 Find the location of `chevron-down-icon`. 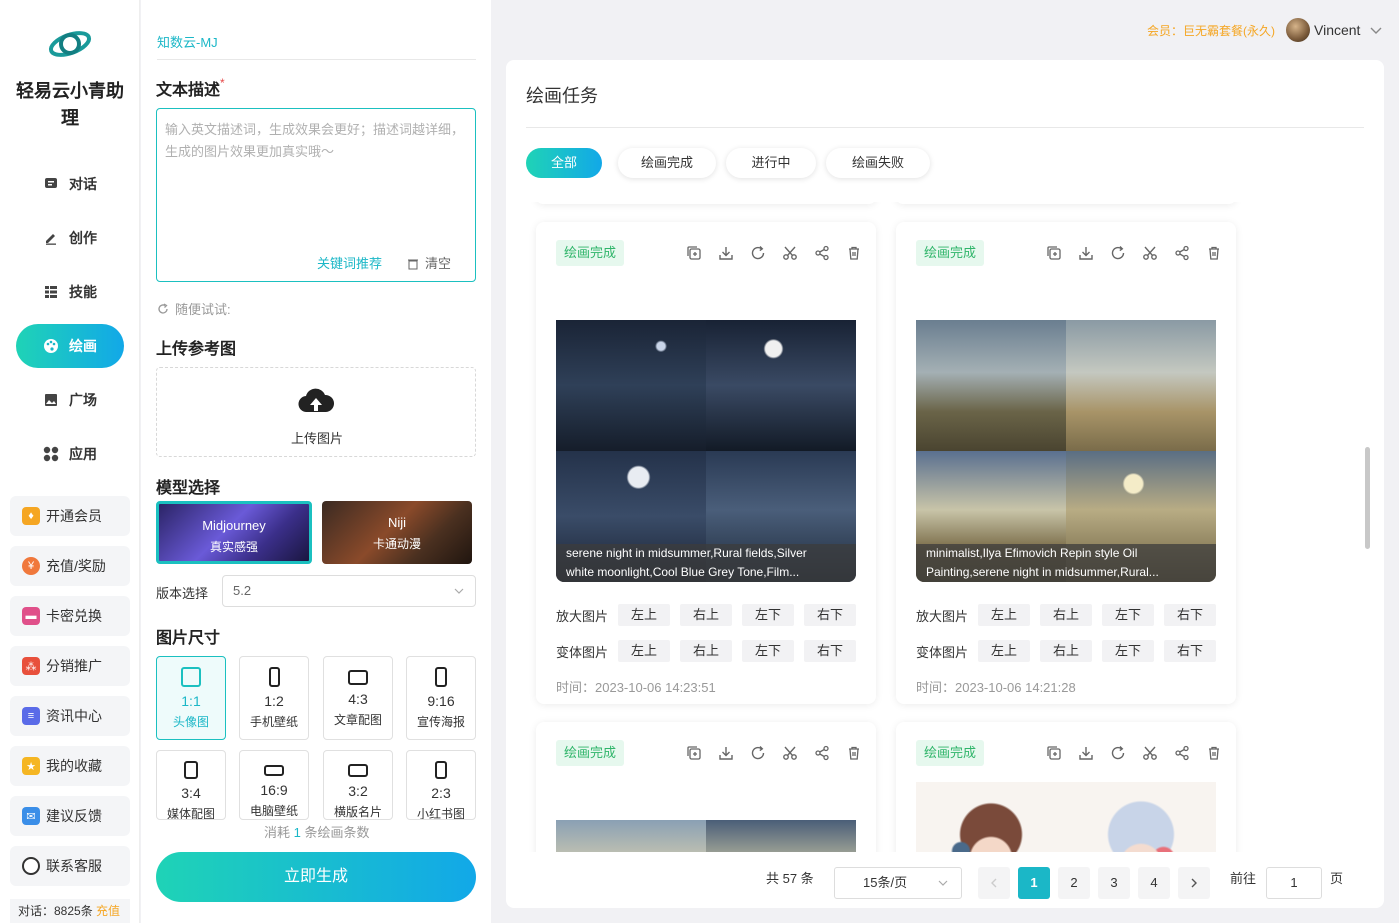

chevron-down-icon is located at coordinates (1376, 30).